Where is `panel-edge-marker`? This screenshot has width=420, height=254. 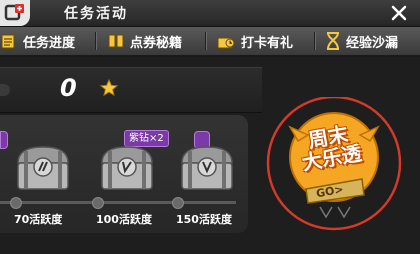 panel-edge-marker is located at coordinates (5, 90).